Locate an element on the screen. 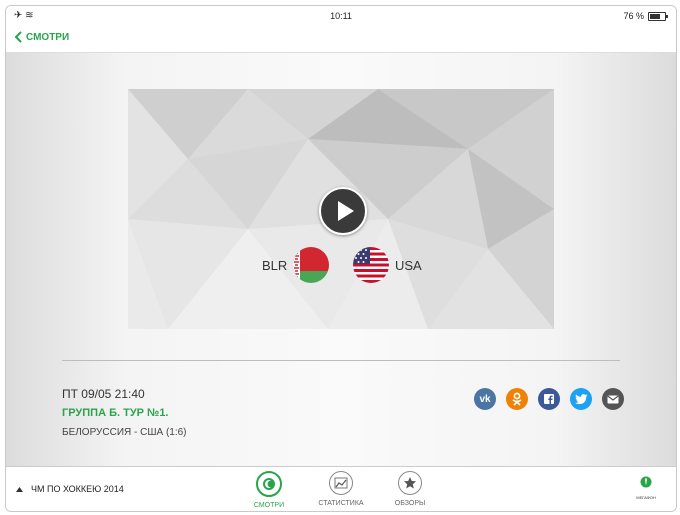  team-away: USA is located at coordinates (387, 265).